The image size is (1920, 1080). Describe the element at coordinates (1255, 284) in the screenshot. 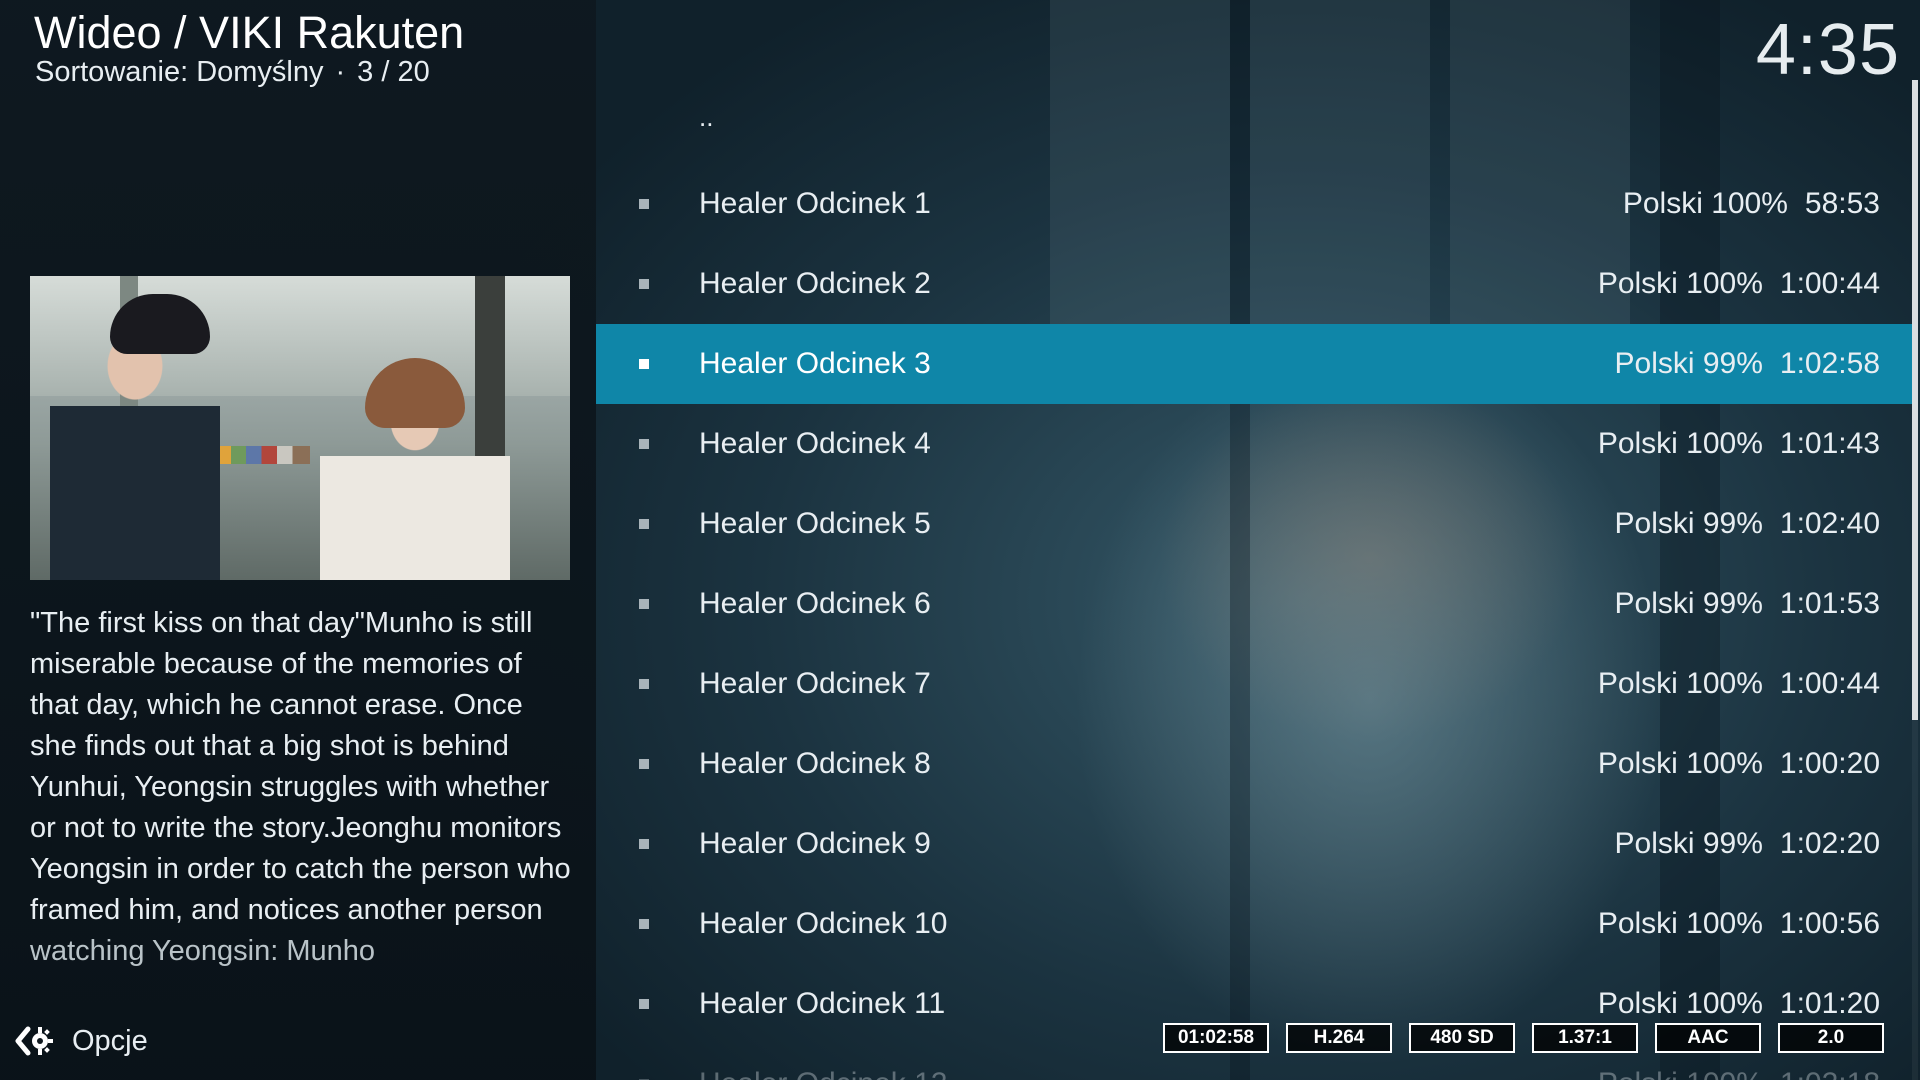

I see `list-item: Healer Odcinek 2 Polski 100% 1:00:44` at that location.